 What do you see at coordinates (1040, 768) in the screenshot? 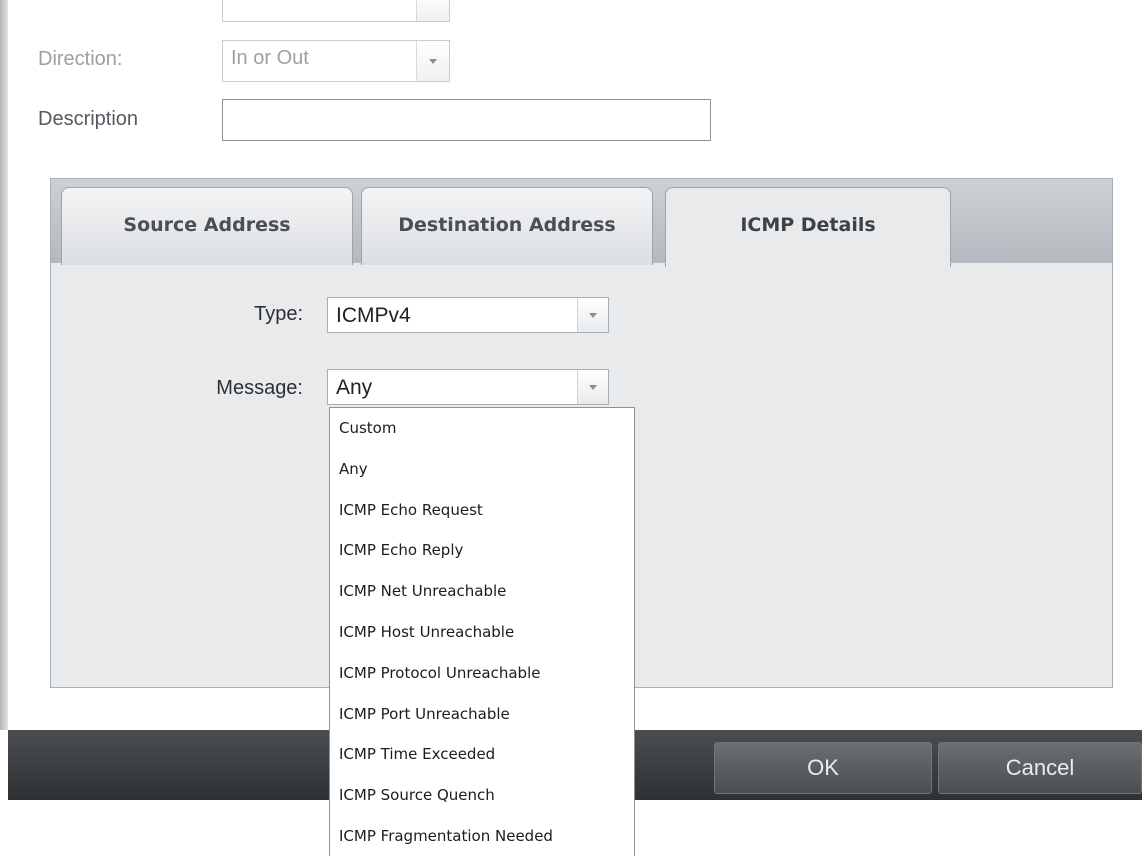
I see `cancel-button: Cancel` at bounding box center [1040, 768].